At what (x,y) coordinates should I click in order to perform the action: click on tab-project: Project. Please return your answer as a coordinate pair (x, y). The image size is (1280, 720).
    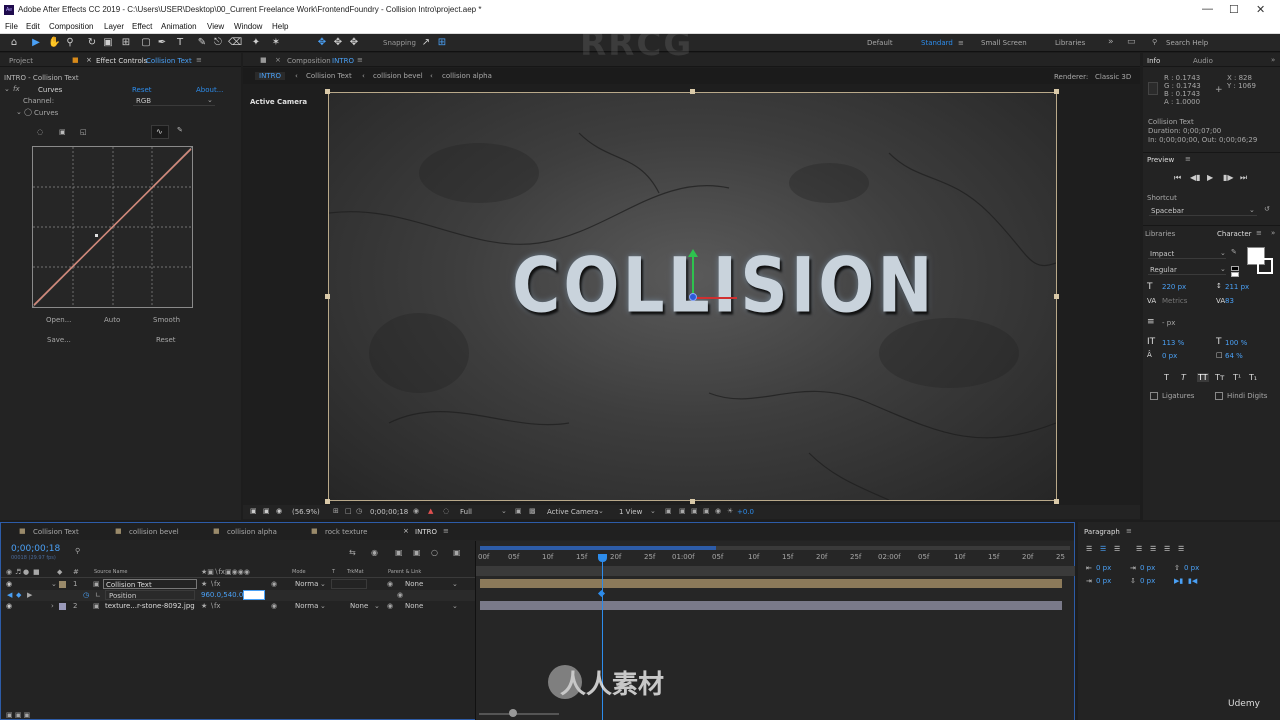
    Looking at the image, I should click on (21, 61).